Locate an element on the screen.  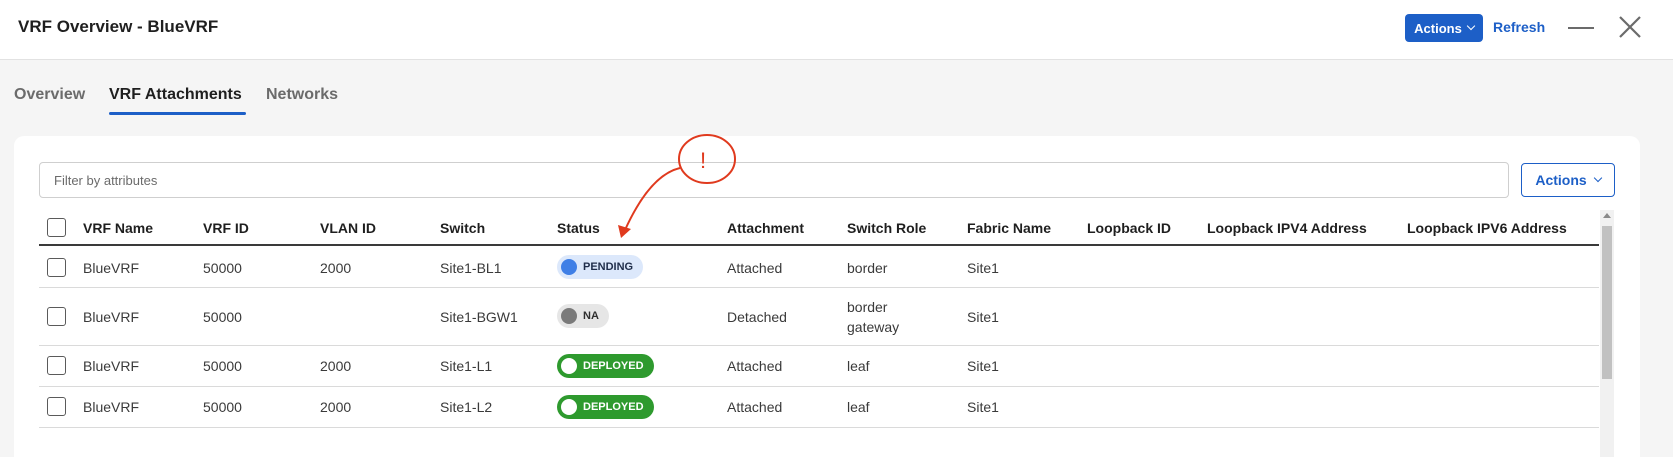
column-header-loopback-ipv4: Loopback IPV4 Address is located at coordinates (1287, 228).